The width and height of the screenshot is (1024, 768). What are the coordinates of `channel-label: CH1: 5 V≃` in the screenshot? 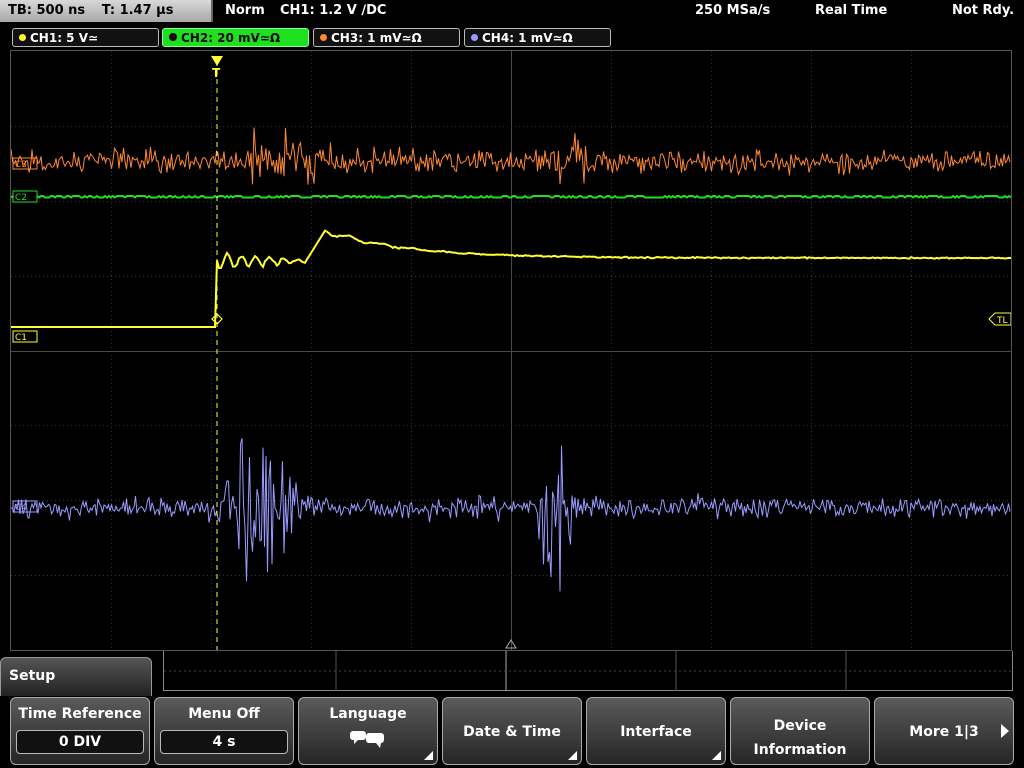 It's located at (64, 38).